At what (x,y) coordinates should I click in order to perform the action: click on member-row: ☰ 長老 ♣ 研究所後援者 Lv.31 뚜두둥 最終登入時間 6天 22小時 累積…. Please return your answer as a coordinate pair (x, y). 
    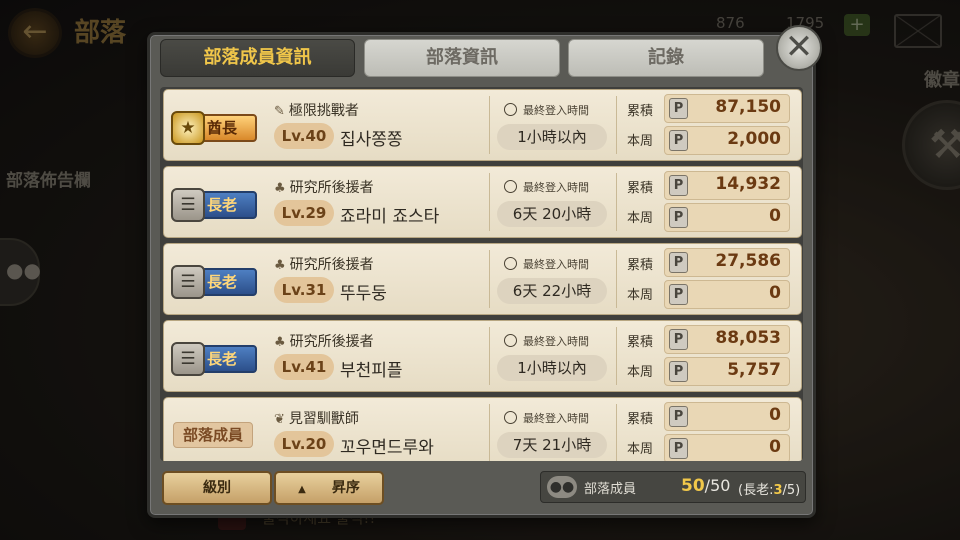
    Looking at the image, I should click on (482, 279).